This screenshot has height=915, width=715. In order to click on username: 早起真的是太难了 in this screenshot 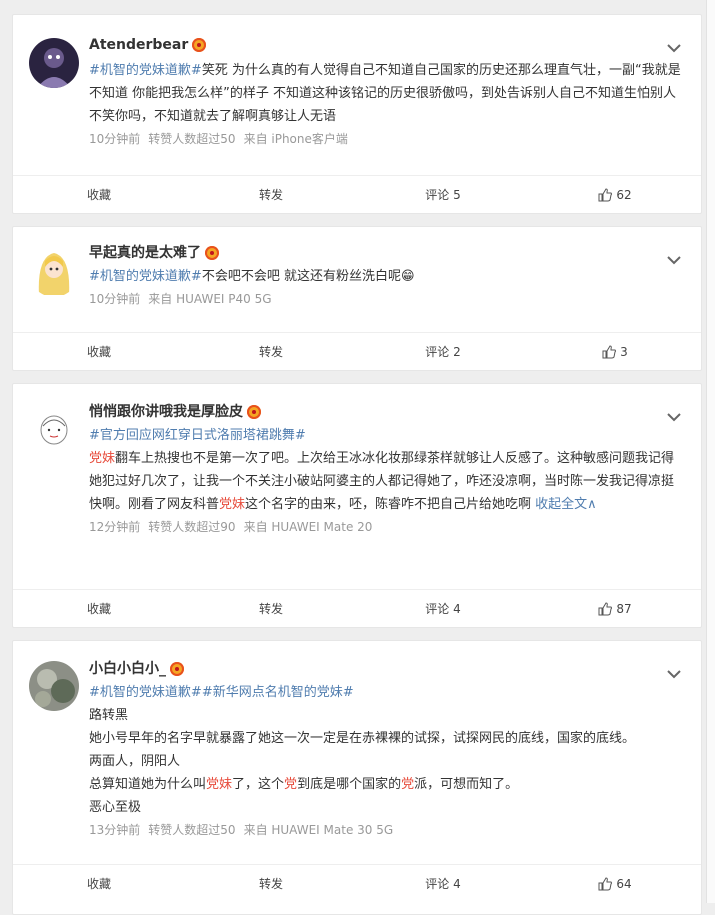, I will do `click(395, 253)`.